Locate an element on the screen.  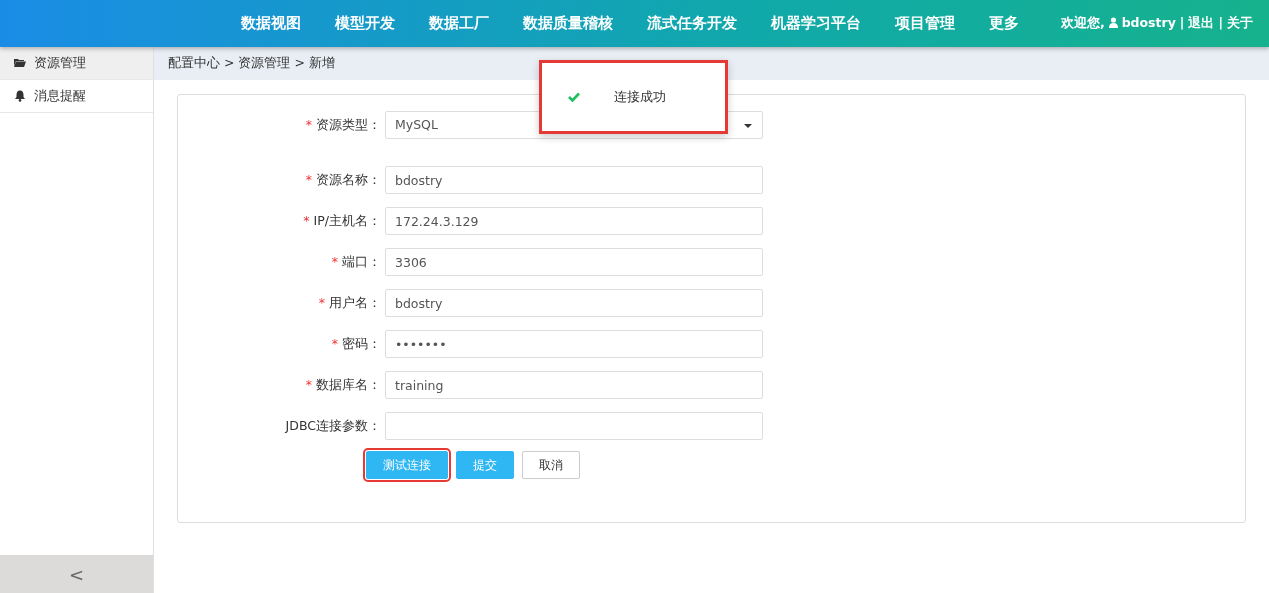
input-field: 172.24.3.129 is located at coordinates (574, 221).